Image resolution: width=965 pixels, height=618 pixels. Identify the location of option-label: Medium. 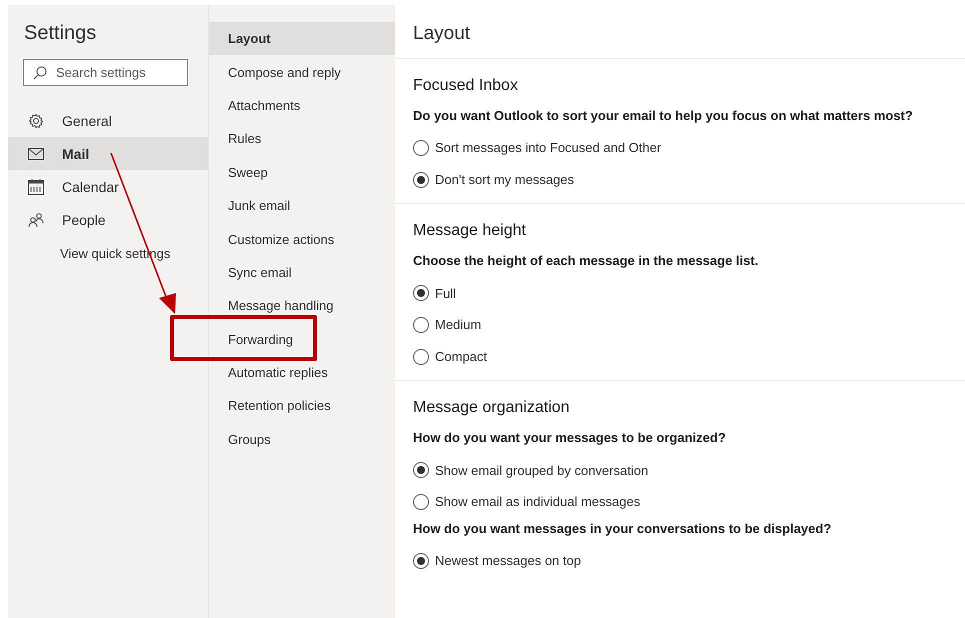
(458, 324).